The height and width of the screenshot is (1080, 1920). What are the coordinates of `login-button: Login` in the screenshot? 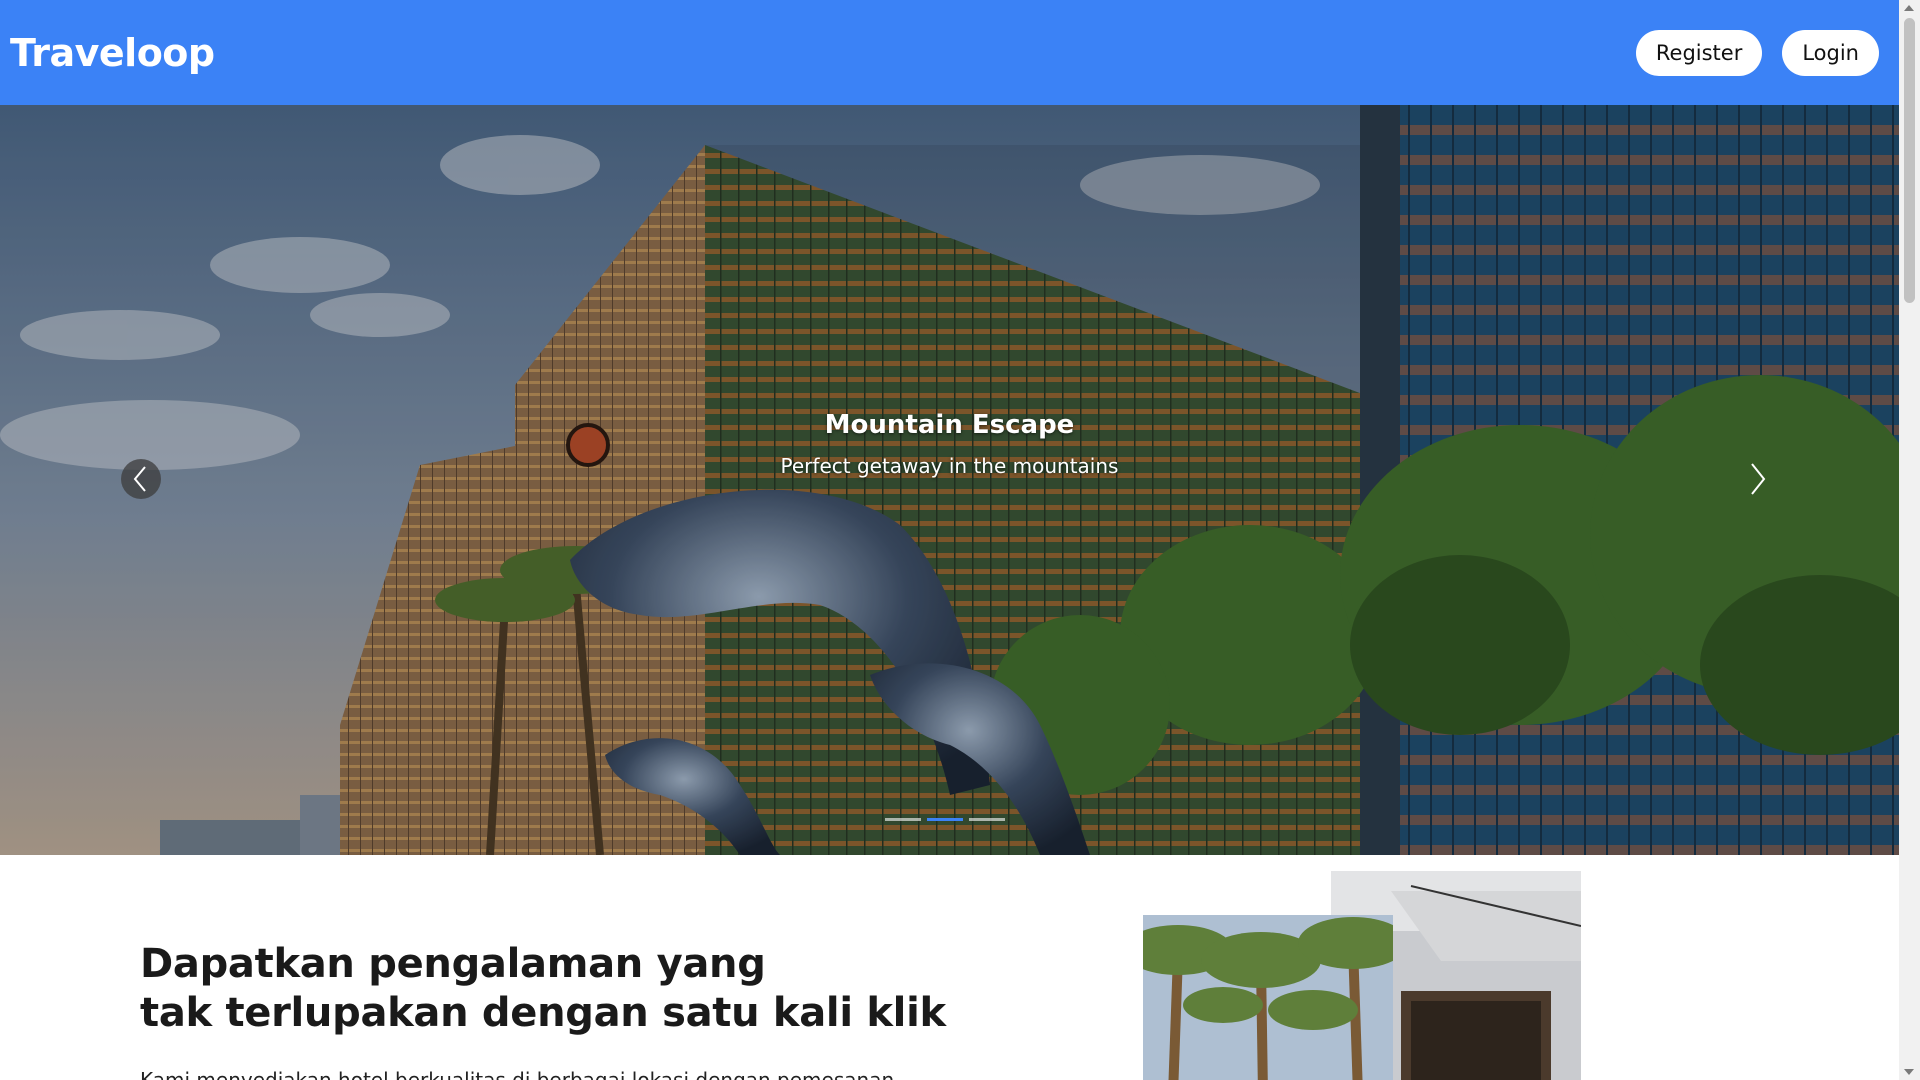 It's located at (1830, 52).